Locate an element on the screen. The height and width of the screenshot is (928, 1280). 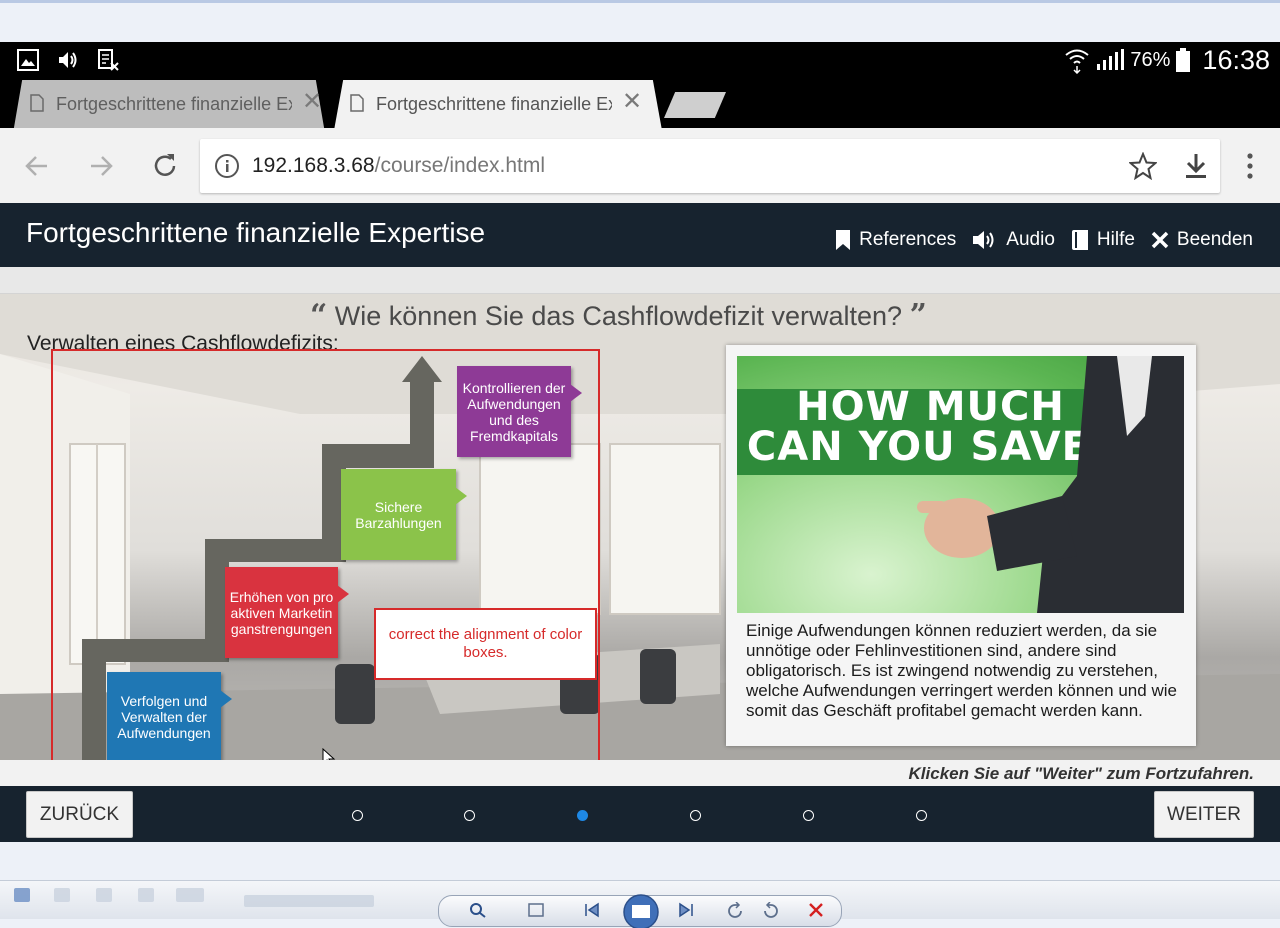
step-box-1: Verfolgen und Verwalten der Aufwendungen is located at coordinates (169, 716).